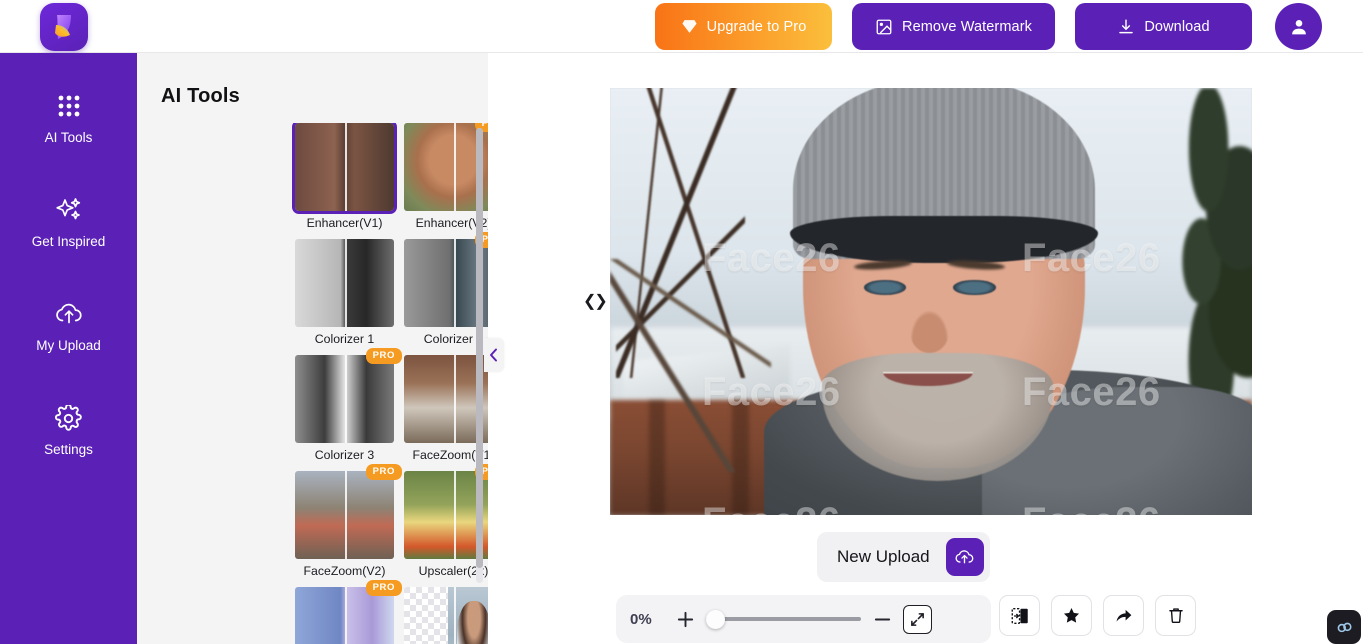  Describe the element at coordinates (68, 449) in the screenshot. I see `sidebar-item-label: Settings` at that location.